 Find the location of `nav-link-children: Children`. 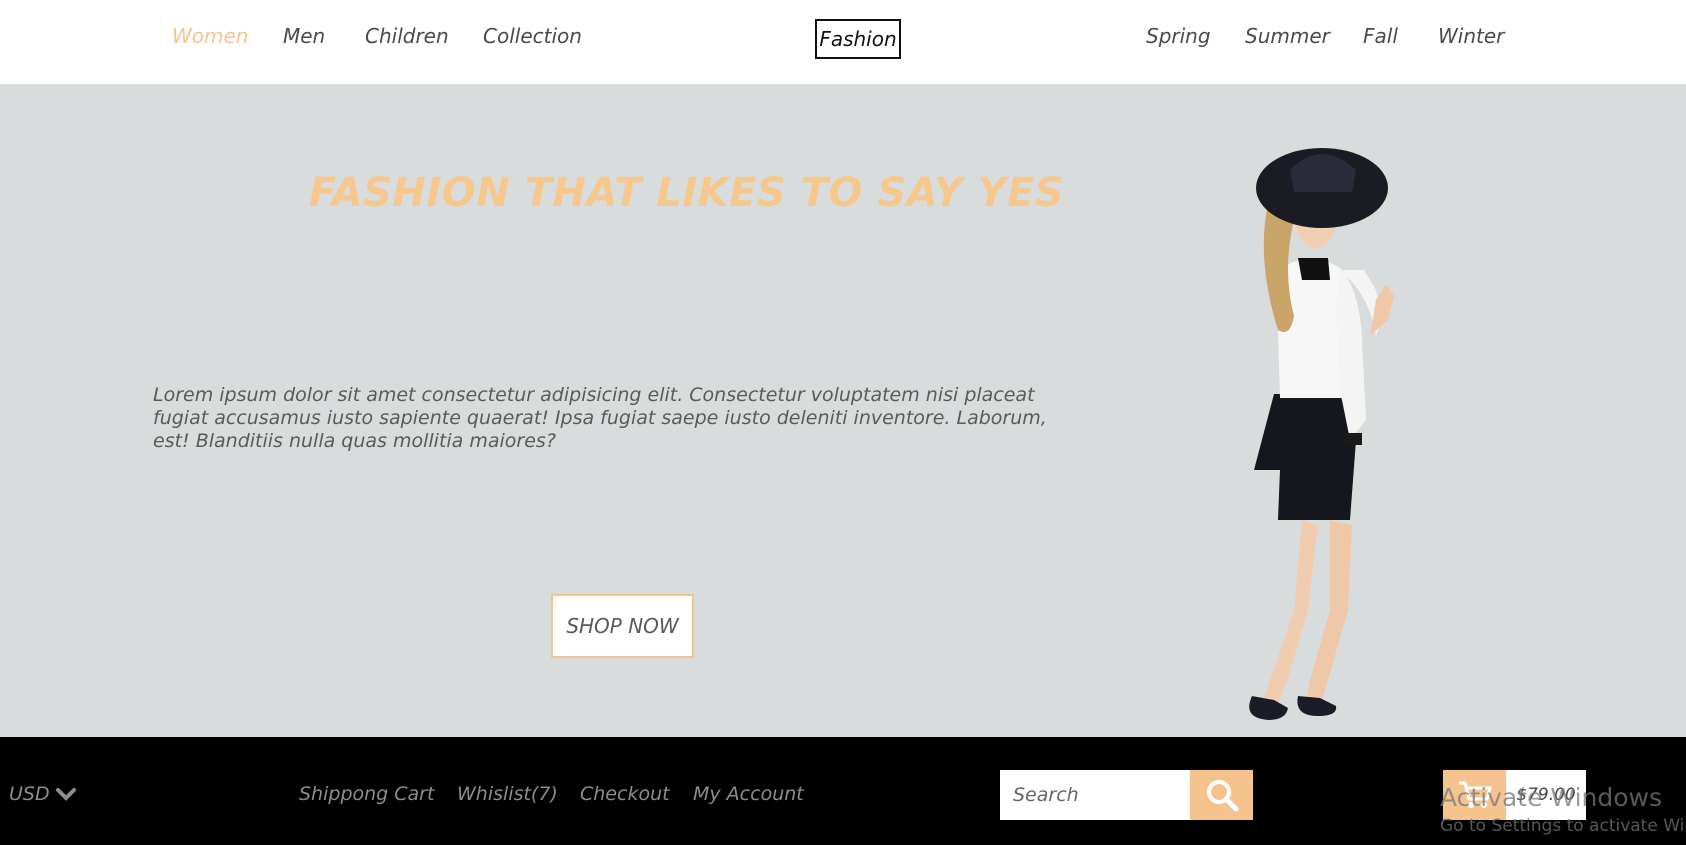

nav-link-children: Children is located at coordinates (407, 36).